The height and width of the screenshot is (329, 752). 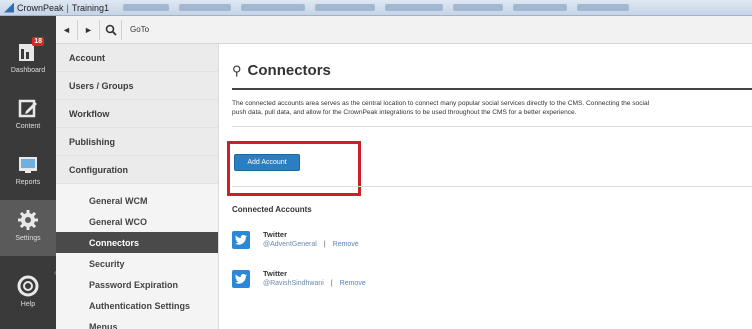 I want to click on account-username: @RavishSindhwani, so click(x=293, y=283).